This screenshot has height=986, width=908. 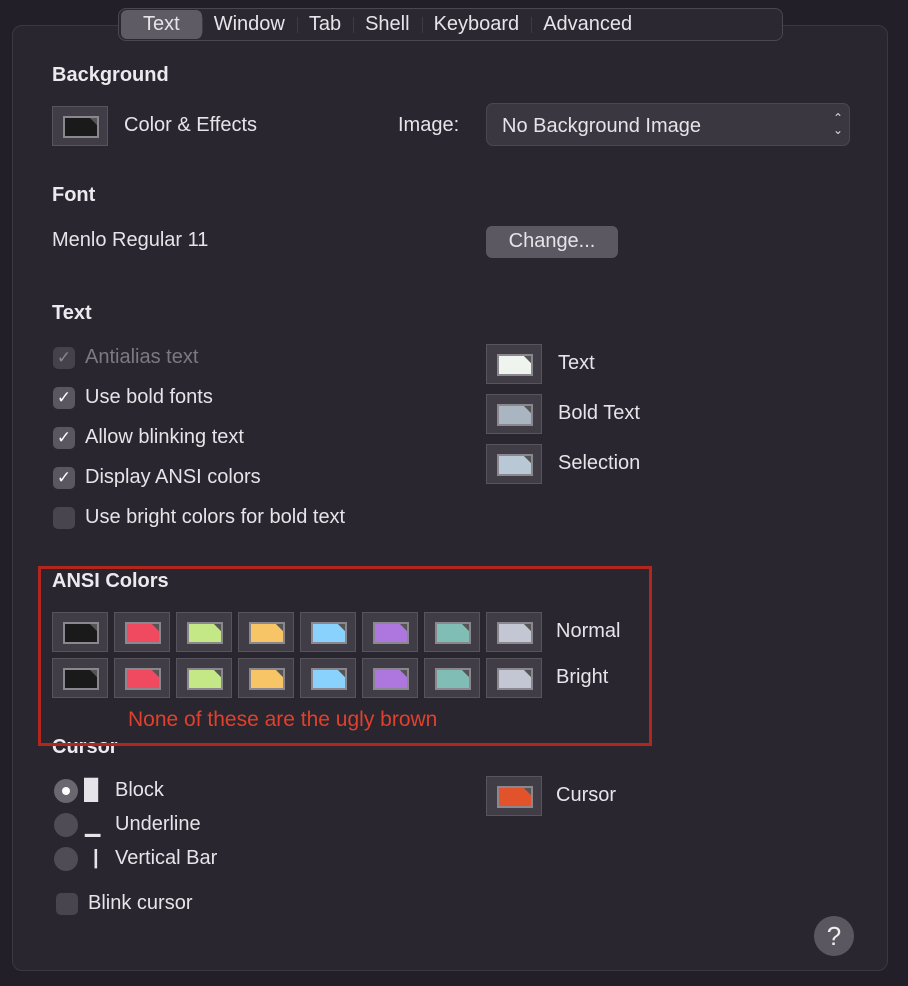 I want to click on bold-fonts-checkbox: ✓, so click(x=64, y=398).